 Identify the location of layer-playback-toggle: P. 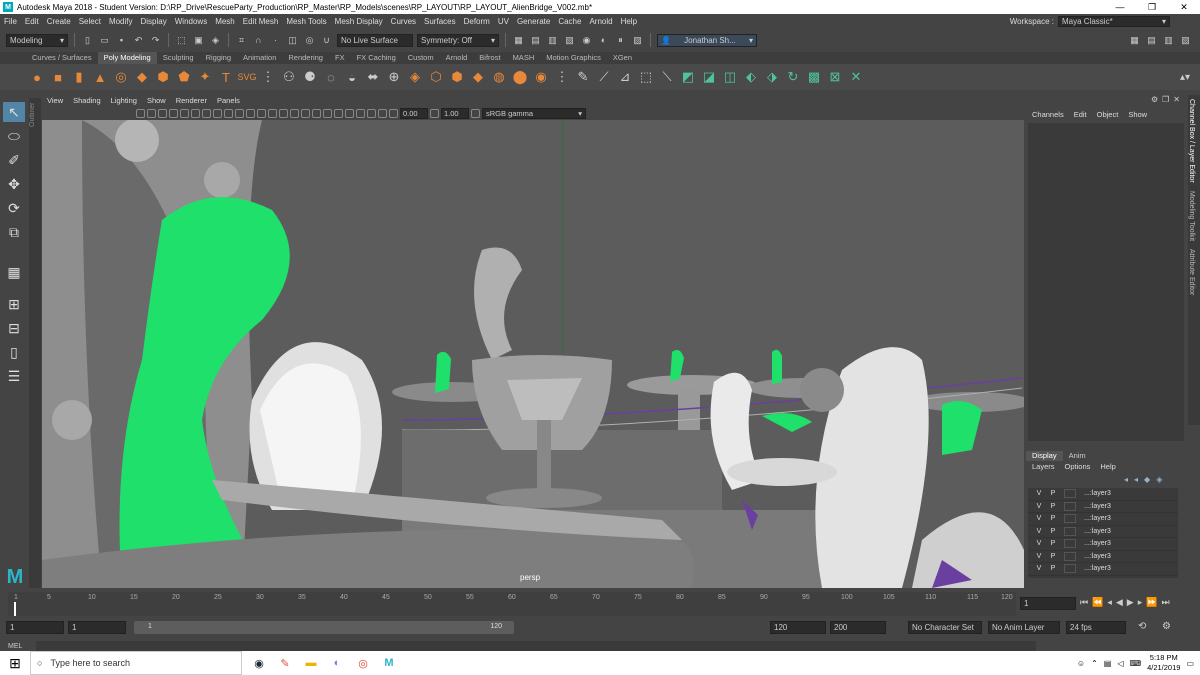
(1053, 568).